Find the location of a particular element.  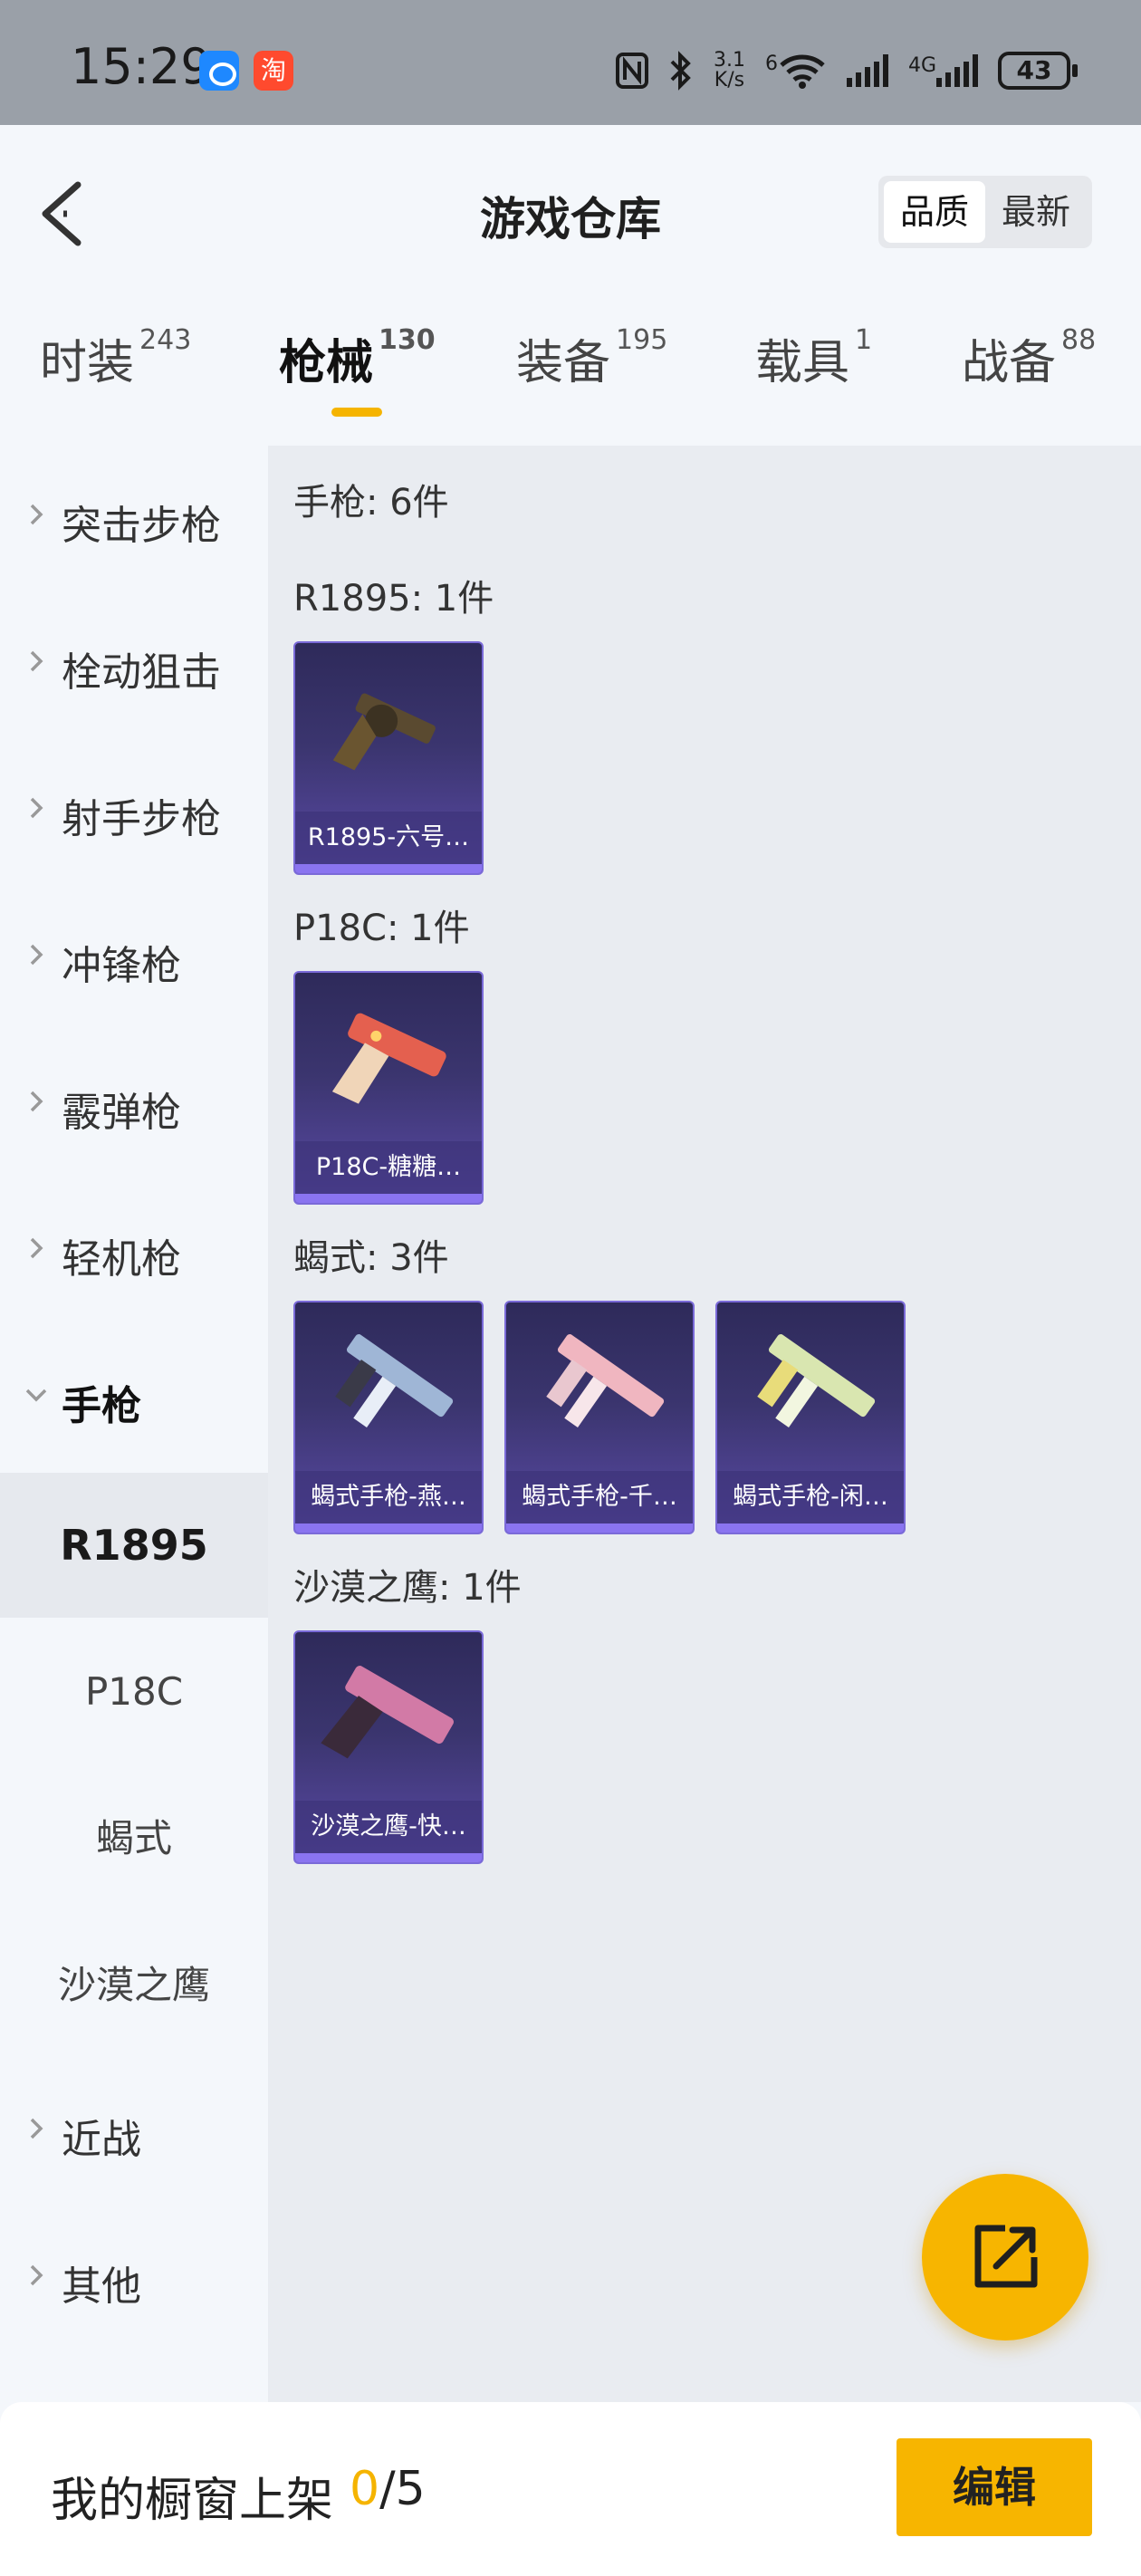

signal-icon is located at coordinates (867, 70).